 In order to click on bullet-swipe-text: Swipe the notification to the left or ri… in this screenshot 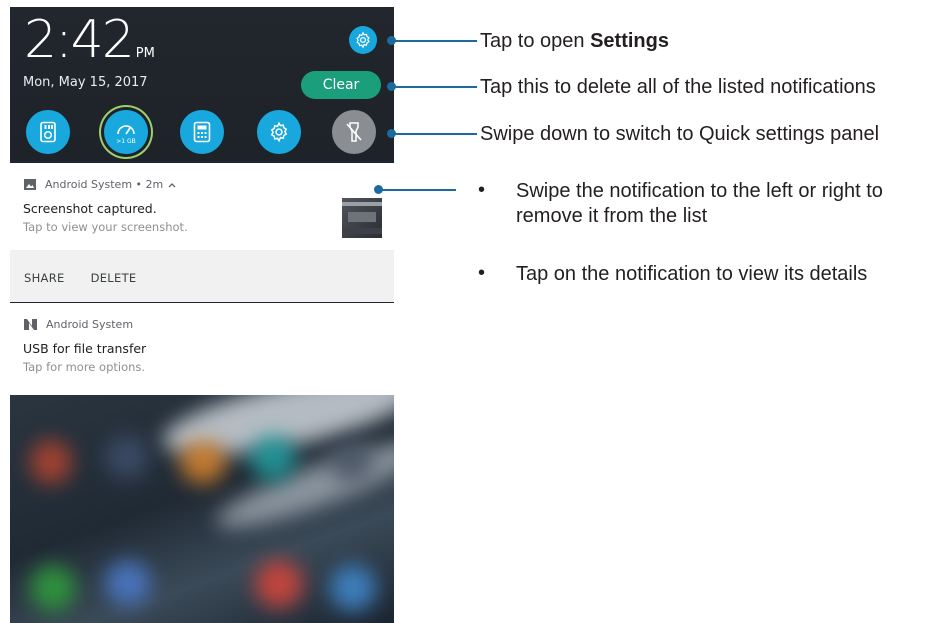, I will do `click(699, 203)`.